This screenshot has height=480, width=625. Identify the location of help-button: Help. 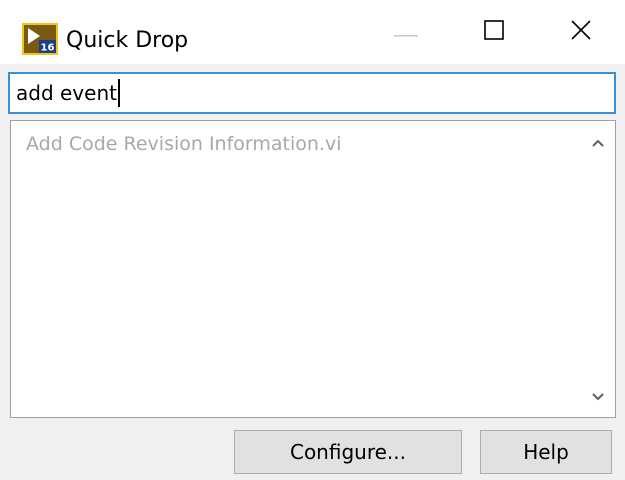
(546, 452).